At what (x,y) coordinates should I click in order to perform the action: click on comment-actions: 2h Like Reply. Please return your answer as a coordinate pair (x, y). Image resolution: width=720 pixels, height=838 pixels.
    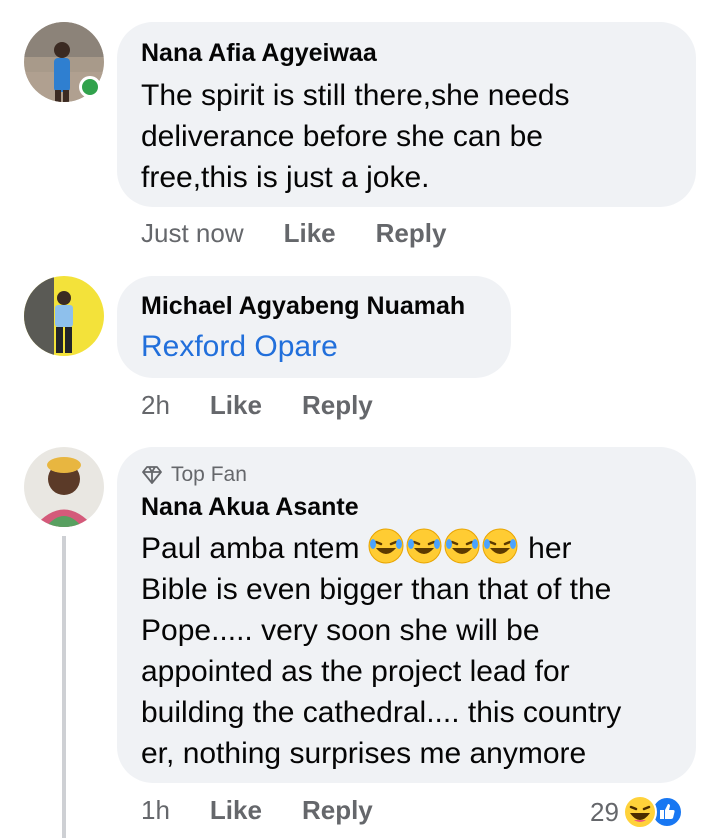
    Looking at the image, I should click on (277, 405).